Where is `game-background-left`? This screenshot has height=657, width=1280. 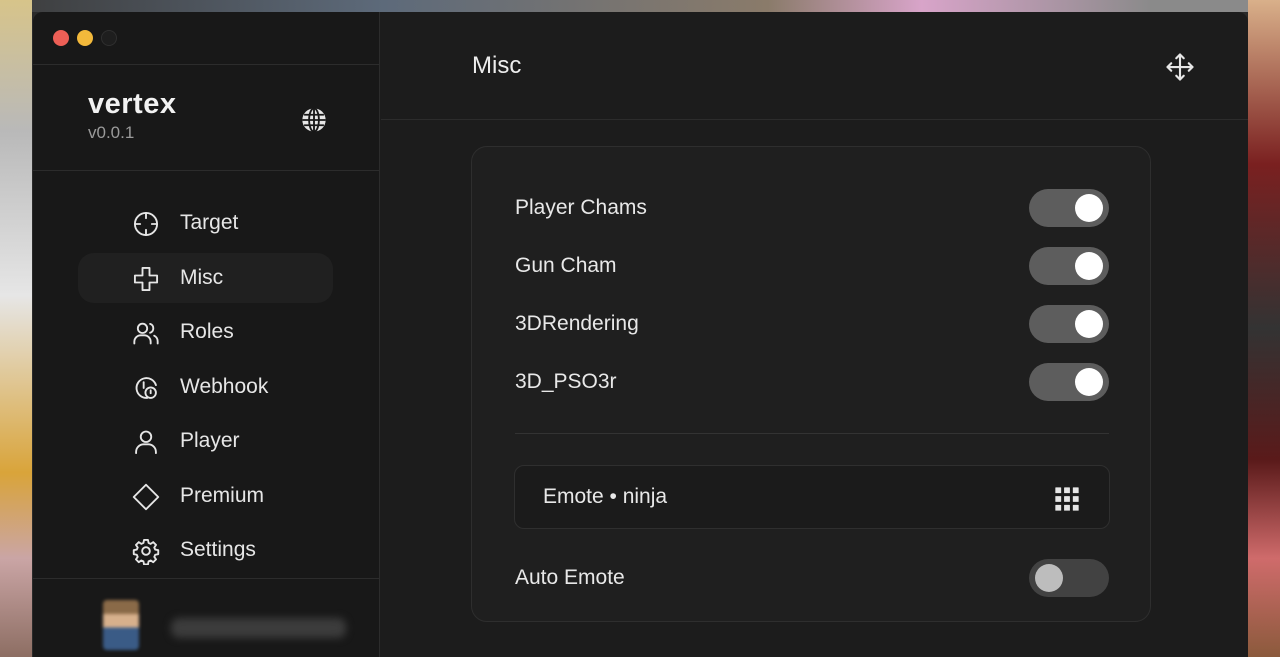 game-background-left is located at coordinates (16, 328).